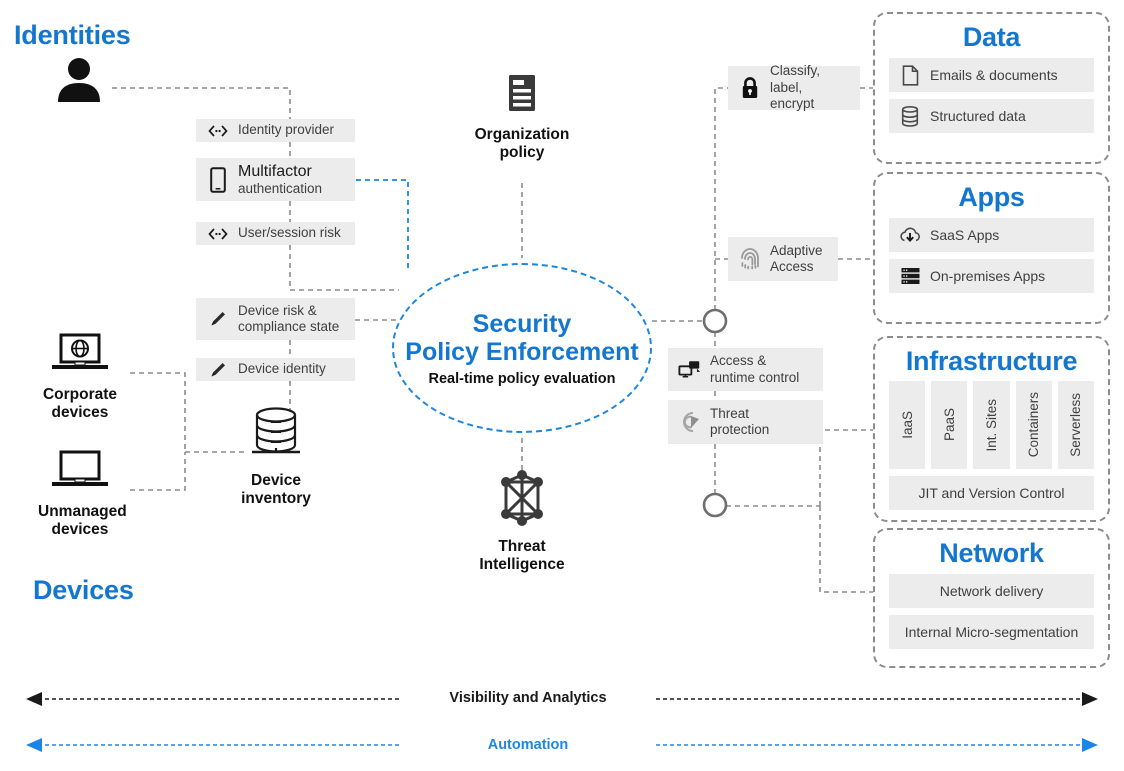  Describe the element at coordinates (276, 430) in the screenshot. I see `database-icon` at that location.